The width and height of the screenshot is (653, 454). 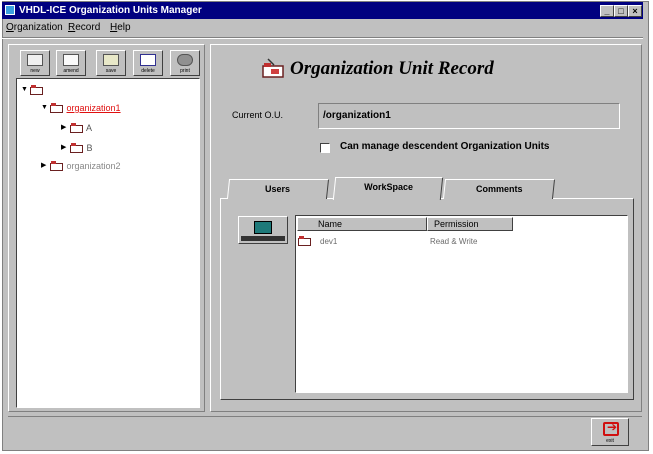 I want to click on row-name: dev1, so click(x=329, y=241).